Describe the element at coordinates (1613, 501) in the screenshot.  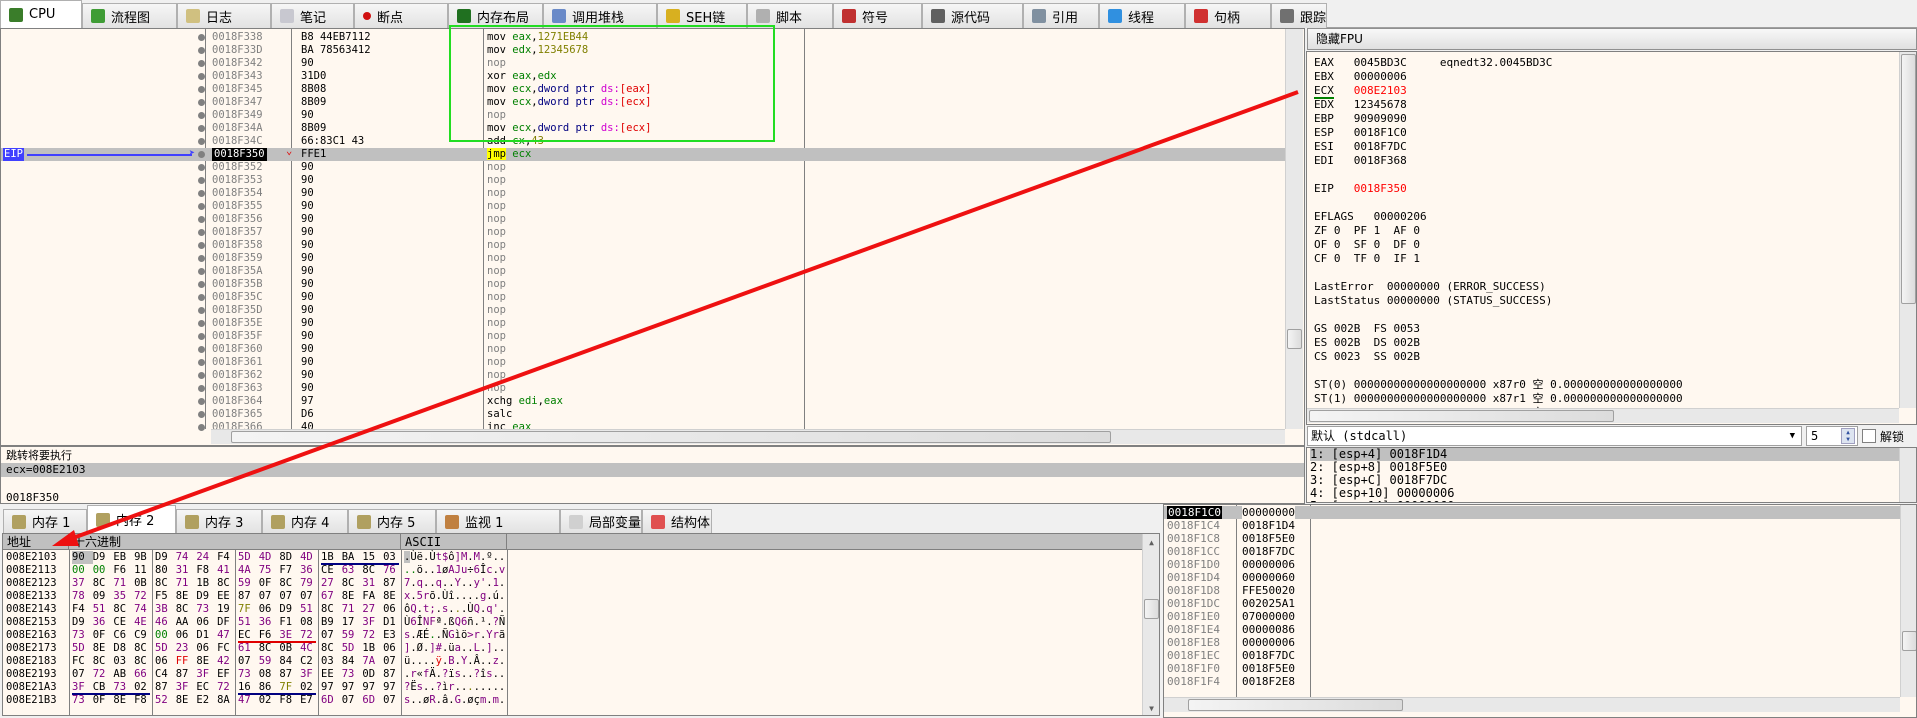
I see `argument-row: 5: [esp+14] 00000060` at that location.